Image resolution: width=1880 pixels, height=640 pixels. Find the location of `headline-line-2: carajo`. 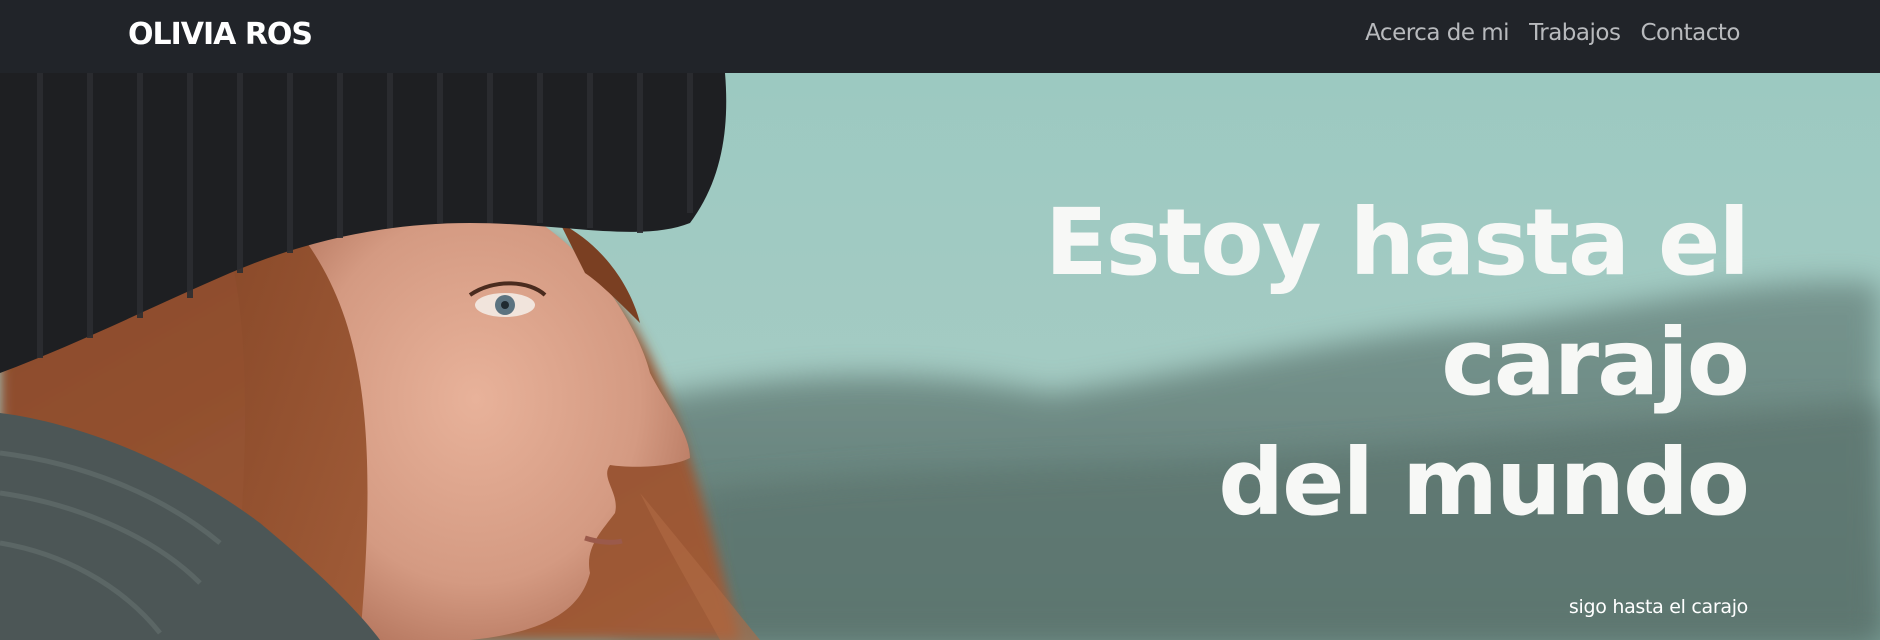

headline-line-2: carajo is located at coordinates (1595, 362).